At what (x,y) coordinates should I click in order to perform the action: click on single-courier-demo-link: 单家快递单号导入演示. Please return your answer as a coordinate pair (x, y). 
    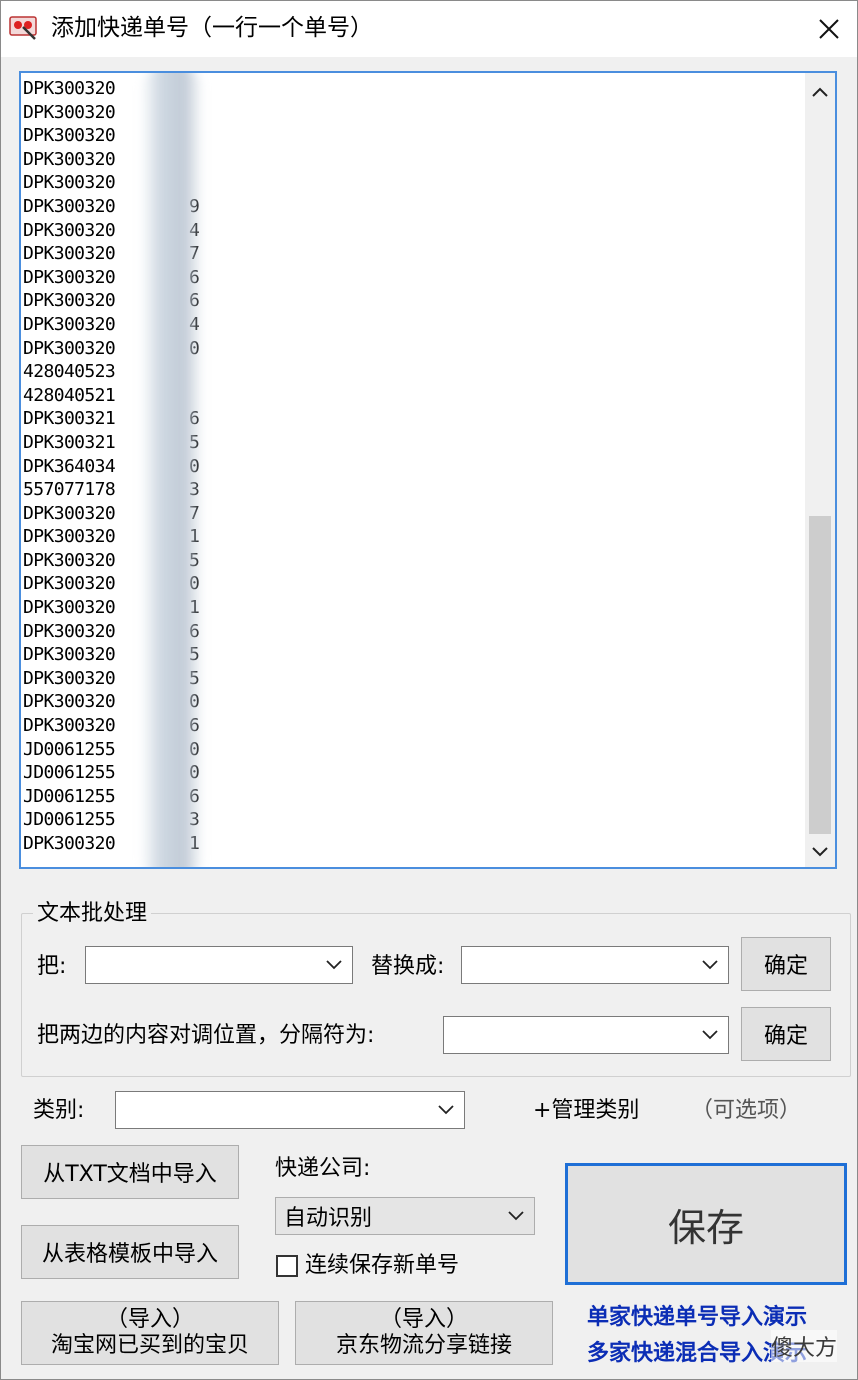
    Looking at the image, I should click on (697, 1315).